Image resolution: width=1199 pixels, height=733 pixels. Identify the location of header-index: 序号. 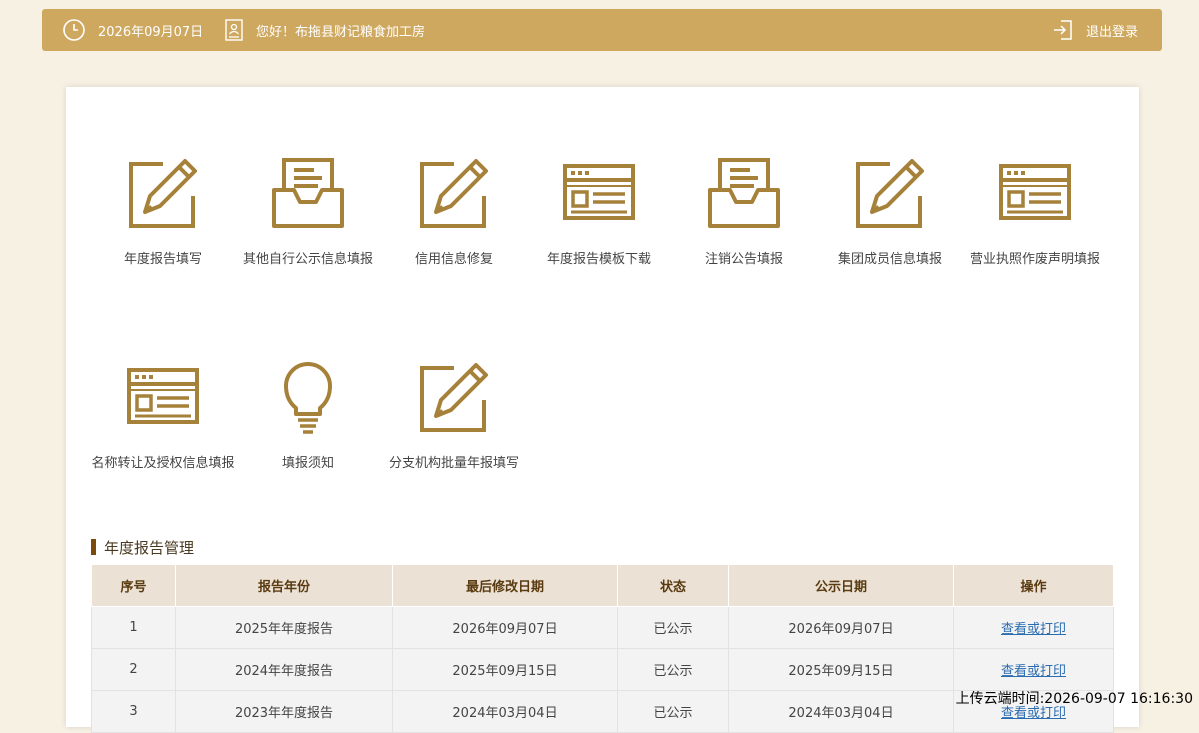
(133, 585).